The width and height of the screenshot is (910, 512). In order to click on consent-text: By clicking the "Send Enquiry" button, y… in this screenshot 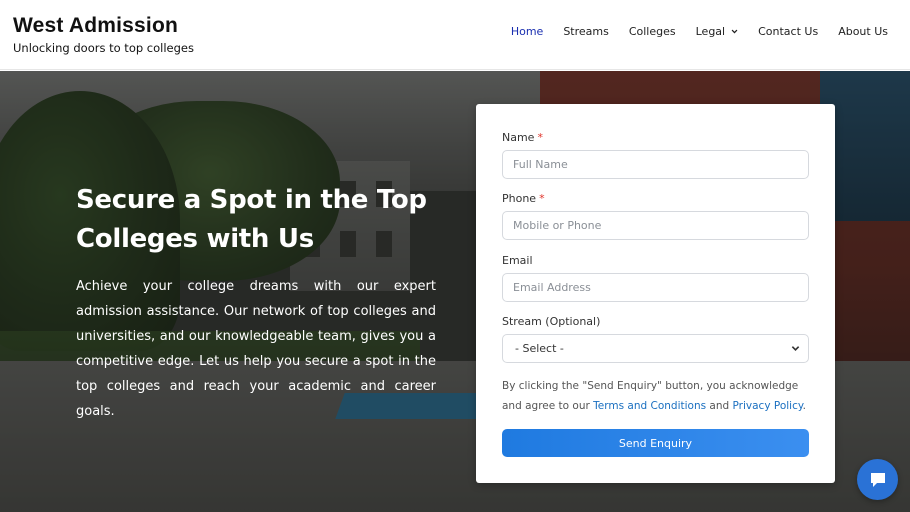, I will do `click(654, 396)`.